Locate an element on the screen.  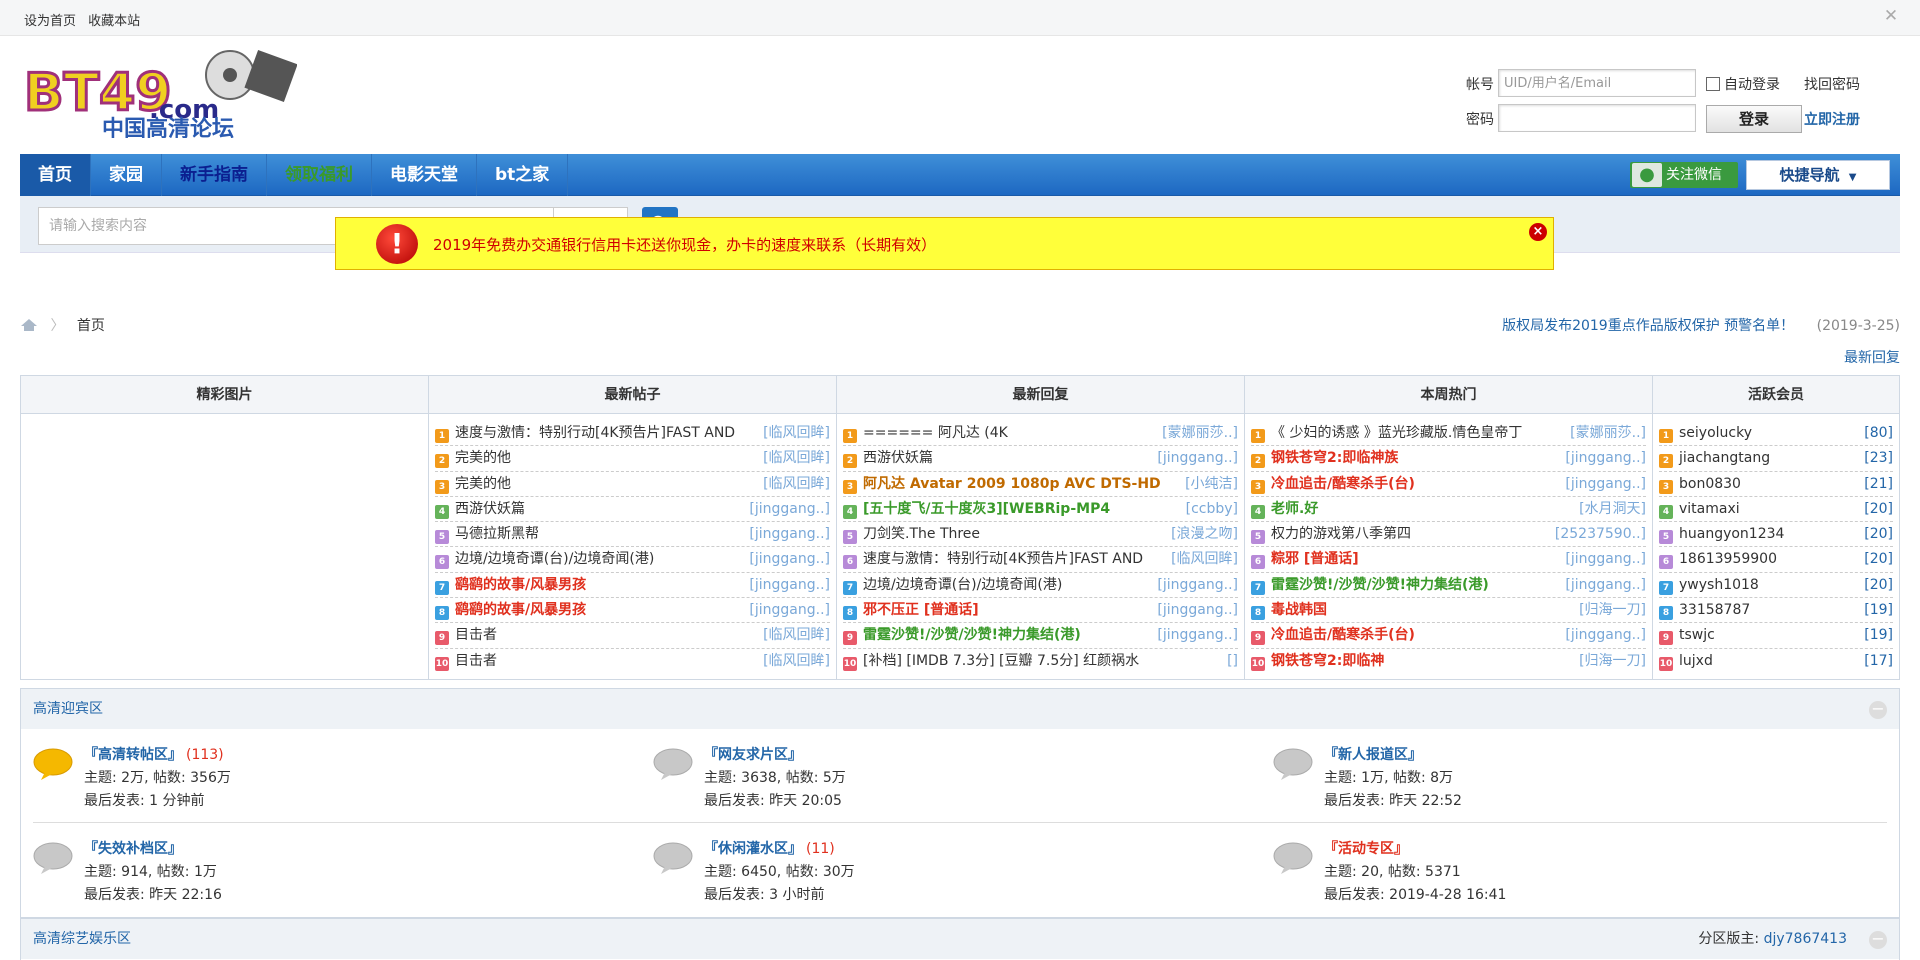
forum-title: 『活动专区』 is located at coordinates (1366, 849).